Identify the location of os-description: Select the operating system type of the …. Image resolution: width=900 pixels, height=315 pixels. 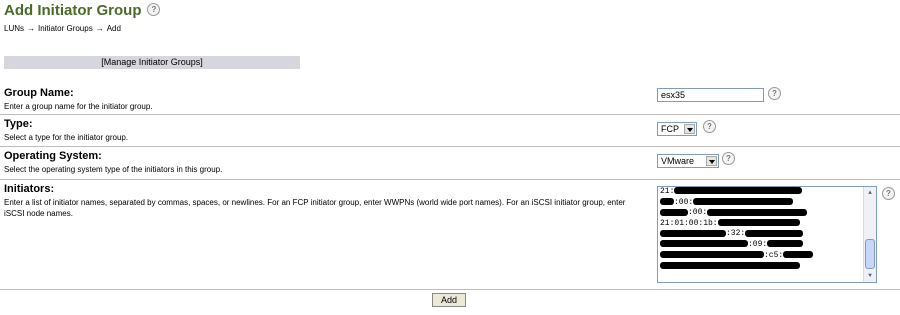
(113, 169).